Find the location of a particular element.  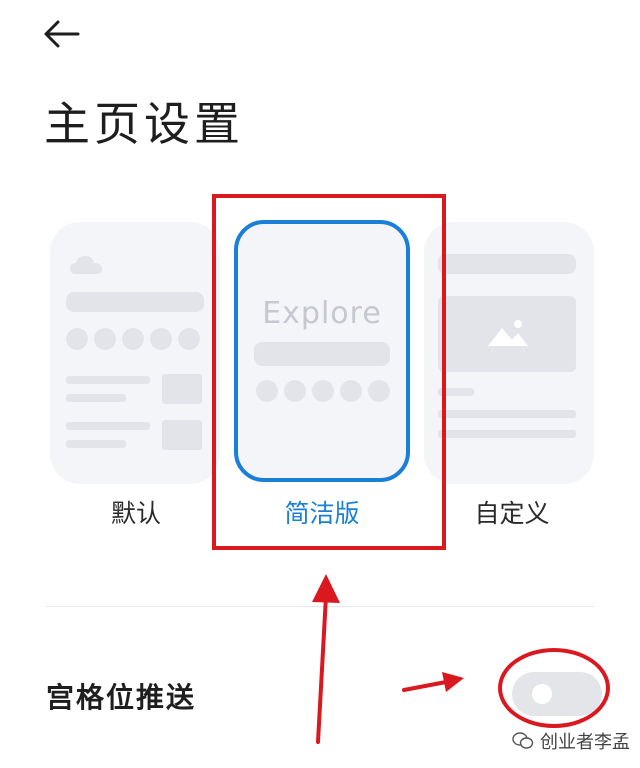

back-arrow-icon is located at coordinates (62, 34).